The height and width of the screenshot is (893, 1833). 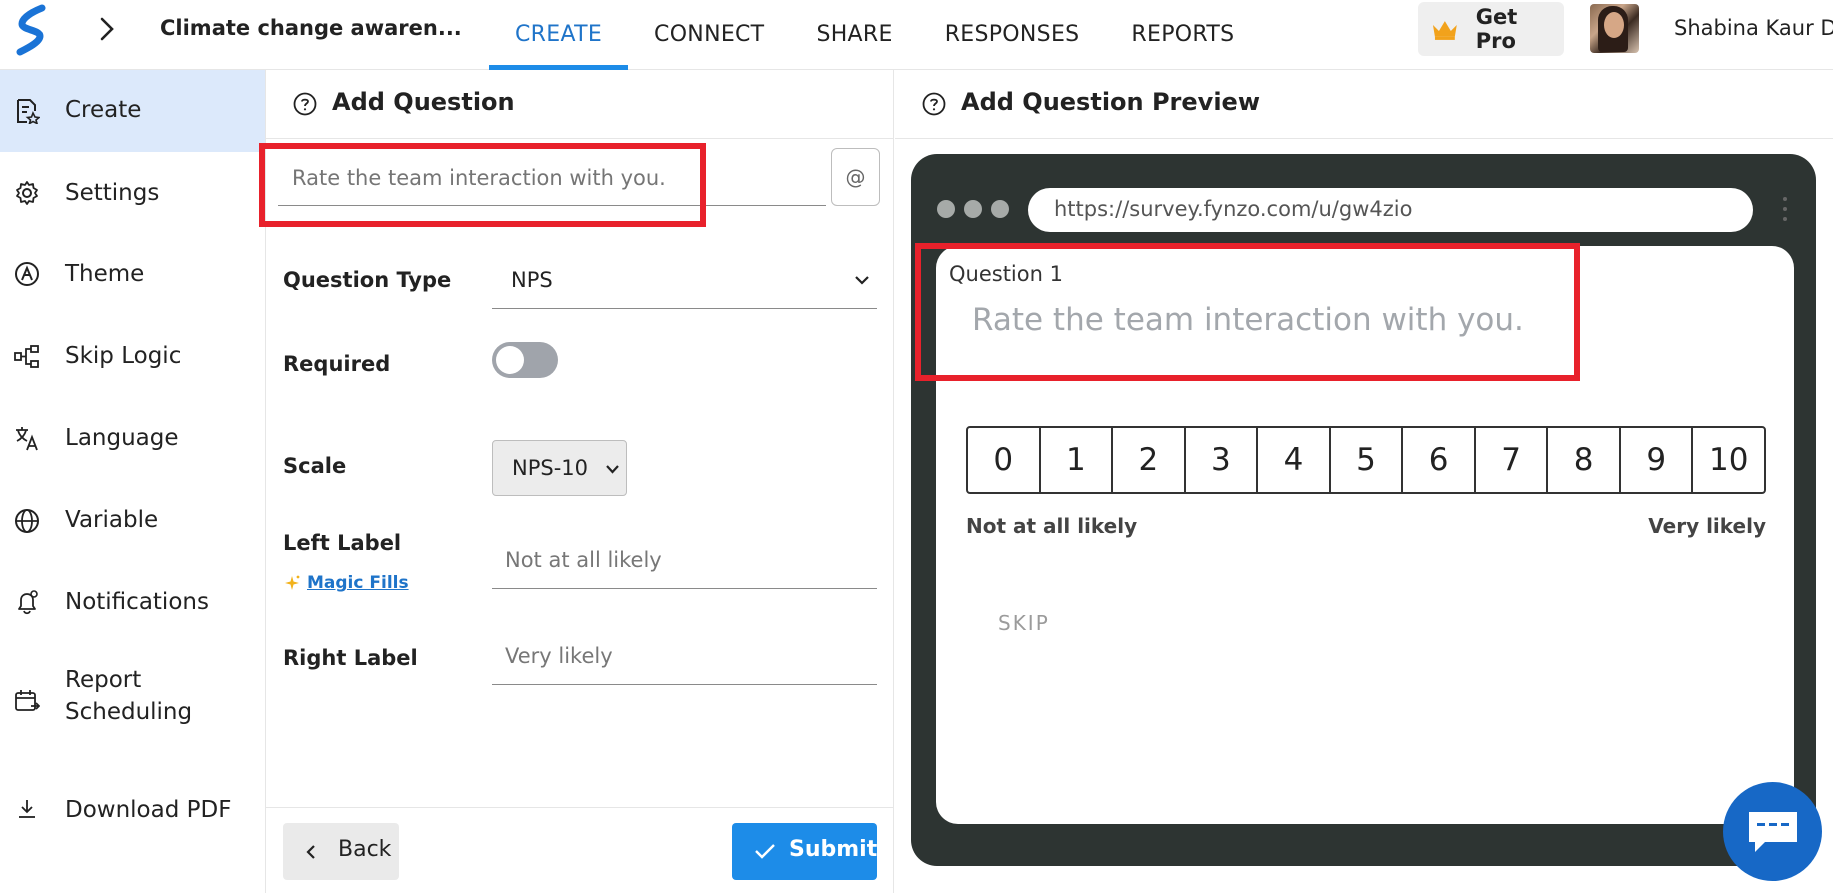 I want to click on sidebar-item-variable: Variable, so click(x=132, y=521).